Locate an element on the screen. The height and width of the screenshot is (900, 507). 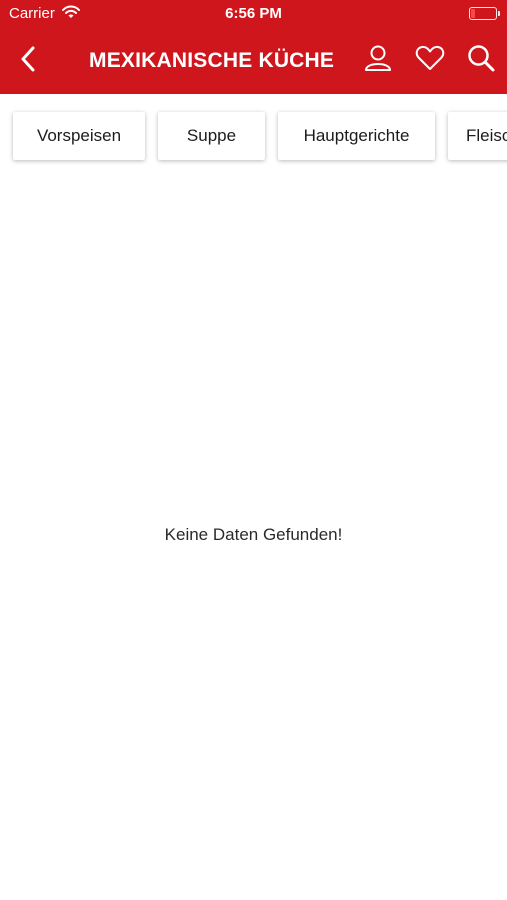
search-button is located at coordinates (481, 60).